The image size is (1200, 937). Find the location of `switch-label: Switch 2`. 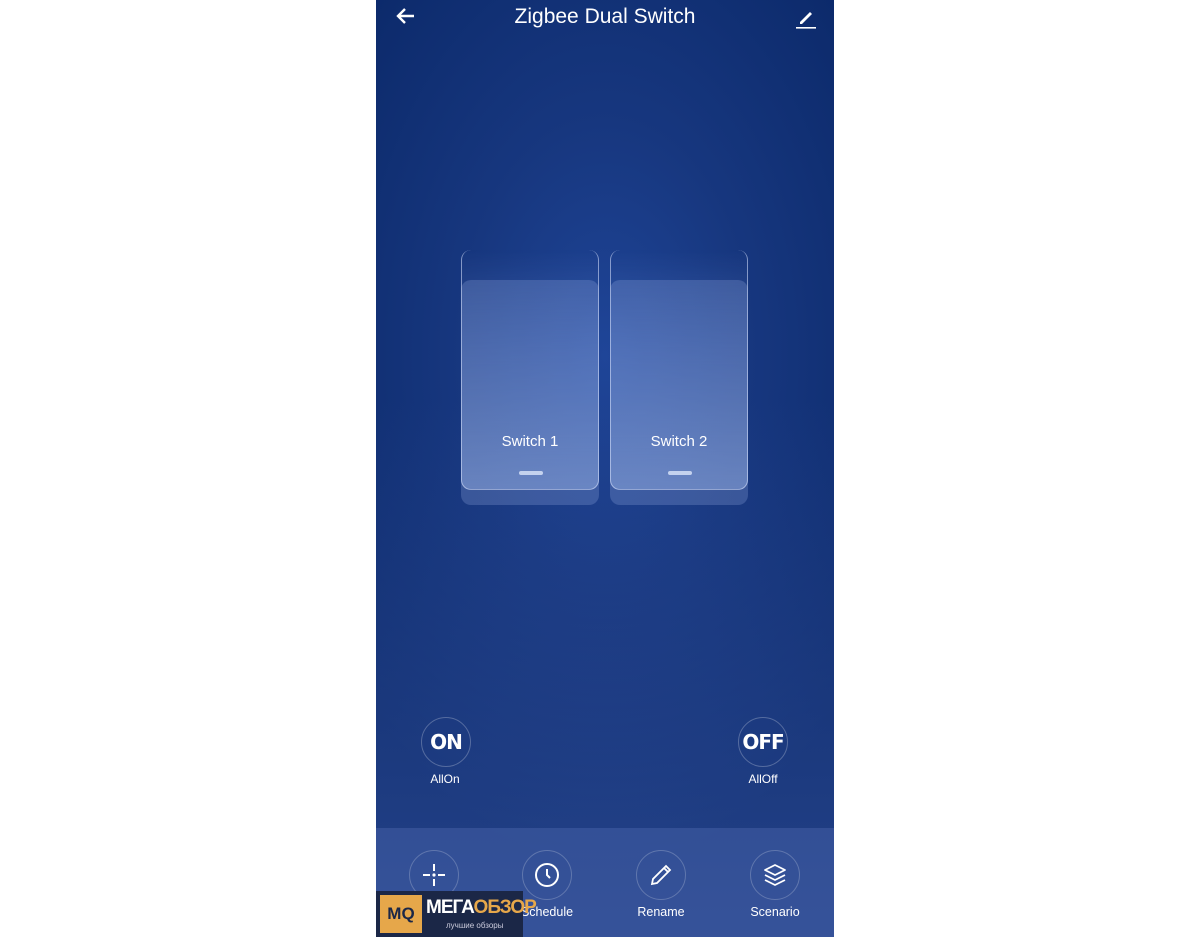

switch-label: Switch 2 is located at coordinates (679, 441).